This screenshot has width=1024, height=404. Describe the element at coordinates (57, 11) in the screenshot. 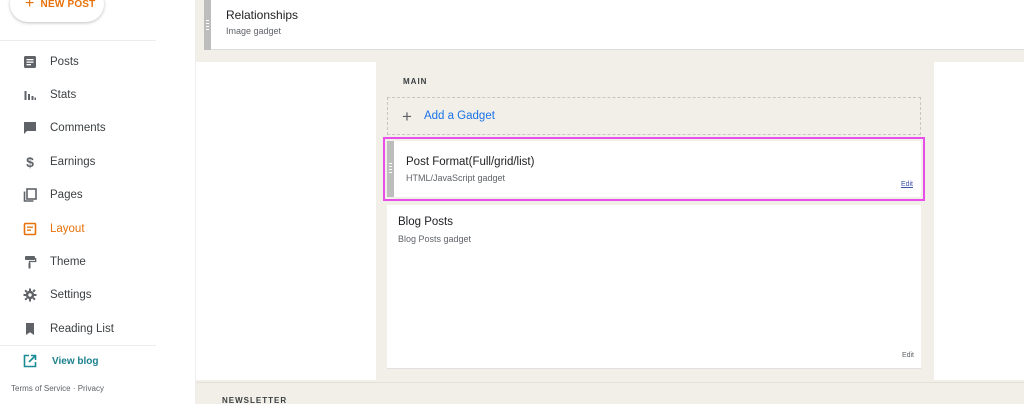

I see `new-post-button: + NEW POST` at that location.